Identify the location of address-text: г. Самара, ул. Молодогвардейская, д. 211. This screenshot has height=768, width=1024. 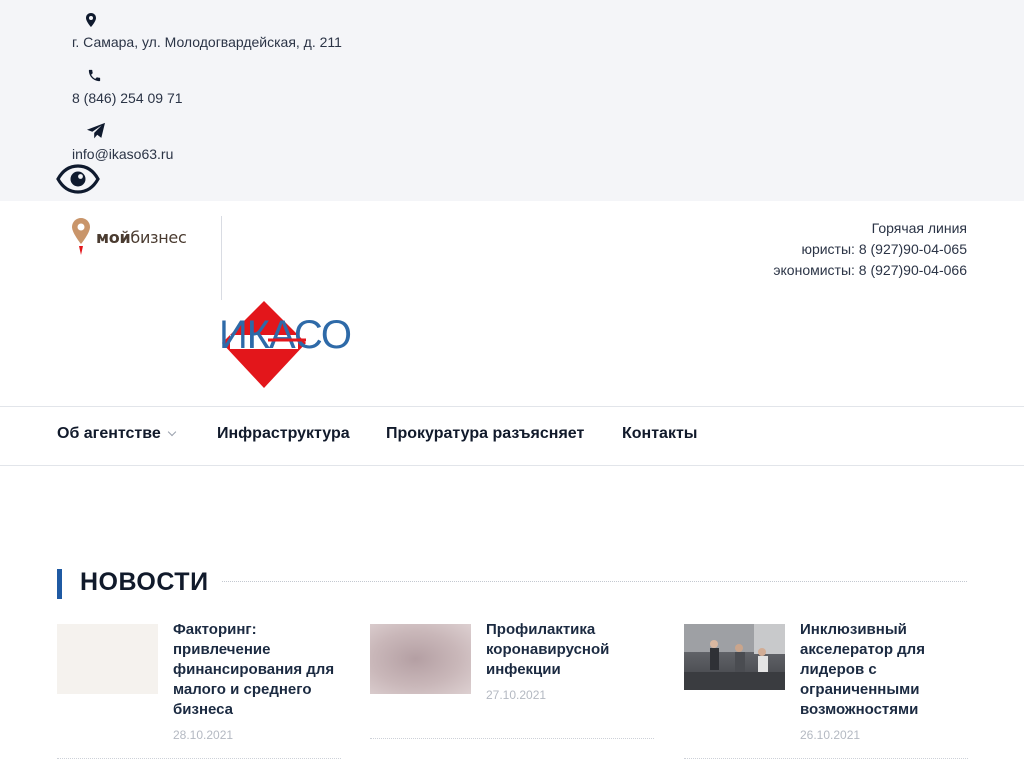
(207, 42).